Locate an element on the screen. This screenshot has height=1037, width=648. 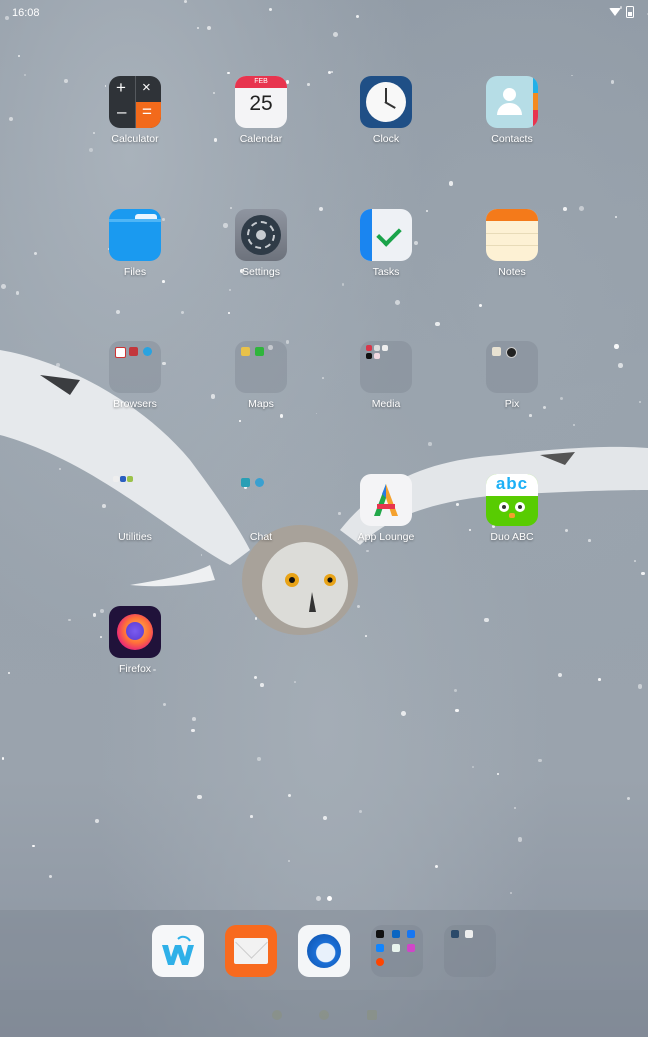
dock-social-folder is located at coordinates (397, 951).